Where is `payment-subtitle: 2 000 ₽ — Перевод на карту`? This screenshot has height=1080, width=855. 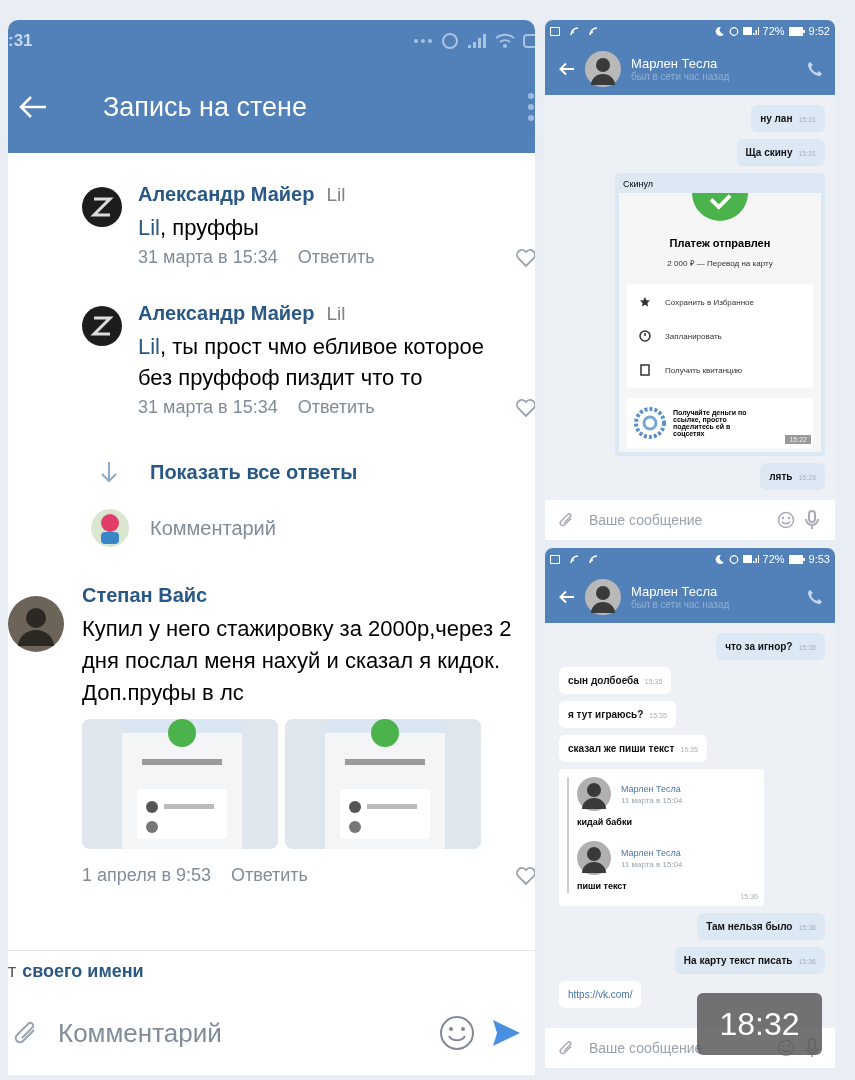
payment-subtitle: 2 000 ₽ — Перевод на карту is located at coordinates (720, 263).